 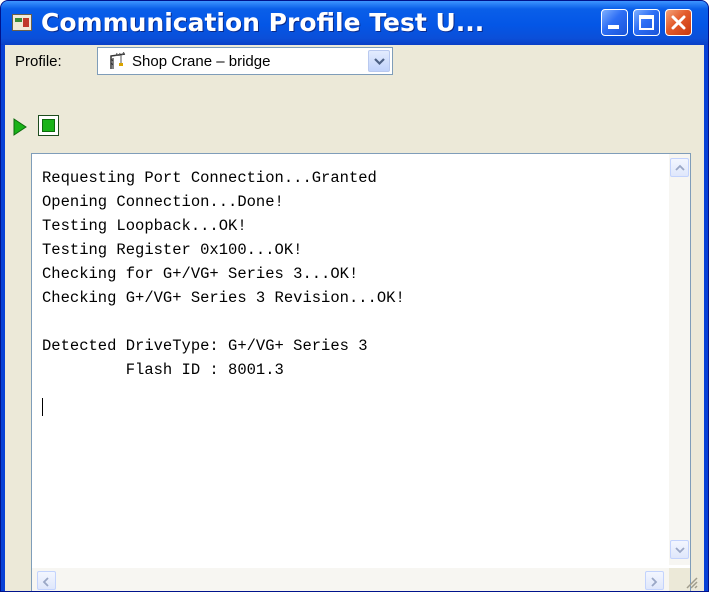 I want to click on profile-label: Profile:, so click(x=38, y=61).